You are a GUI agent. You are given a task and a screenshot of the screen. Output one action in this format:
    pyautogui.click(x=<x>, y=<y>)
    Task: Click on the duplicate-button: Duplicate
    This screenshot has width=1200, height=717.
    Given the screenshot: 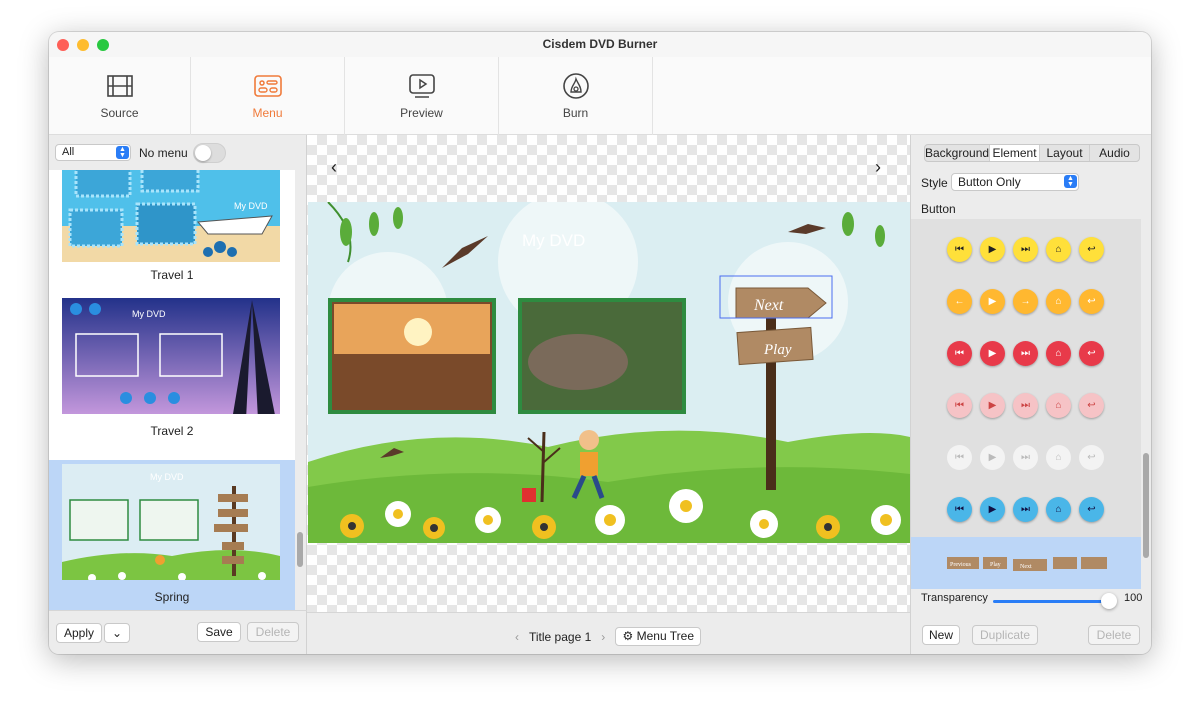 What is the action you would take?
    pyautogui.click(x=1005, y=635)
    